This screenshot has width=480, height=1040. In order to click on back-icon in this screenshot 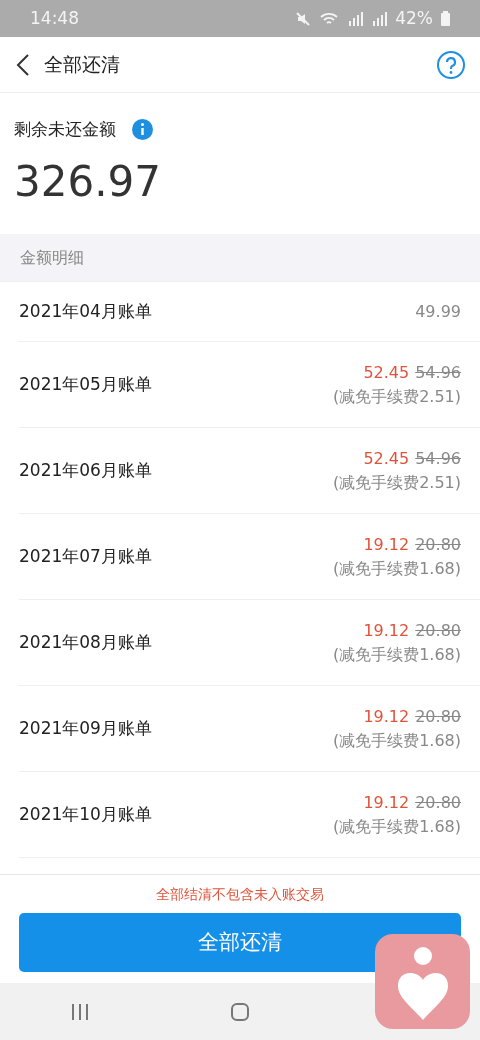, I will do `click(23, 64)`.